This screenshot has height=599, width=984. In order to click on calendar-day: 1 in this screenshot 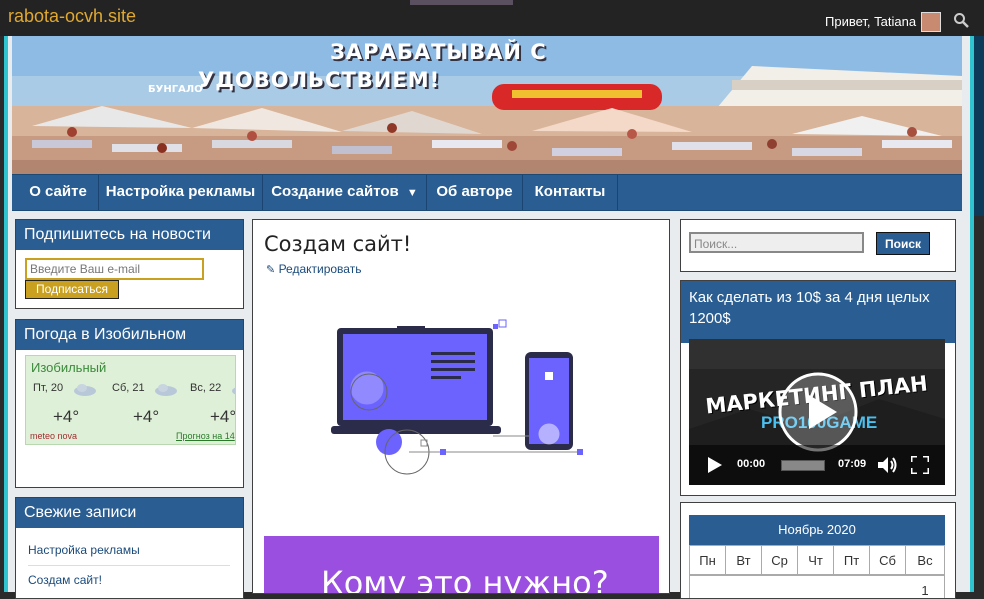, I will do `click(925, 590)`.